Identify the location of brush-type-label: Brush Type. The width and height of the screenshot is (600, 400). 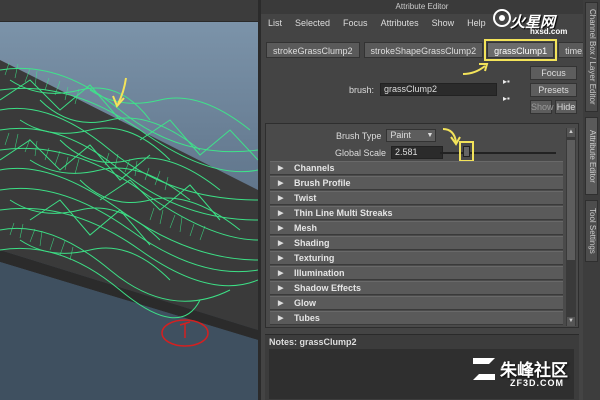
(359, 135).